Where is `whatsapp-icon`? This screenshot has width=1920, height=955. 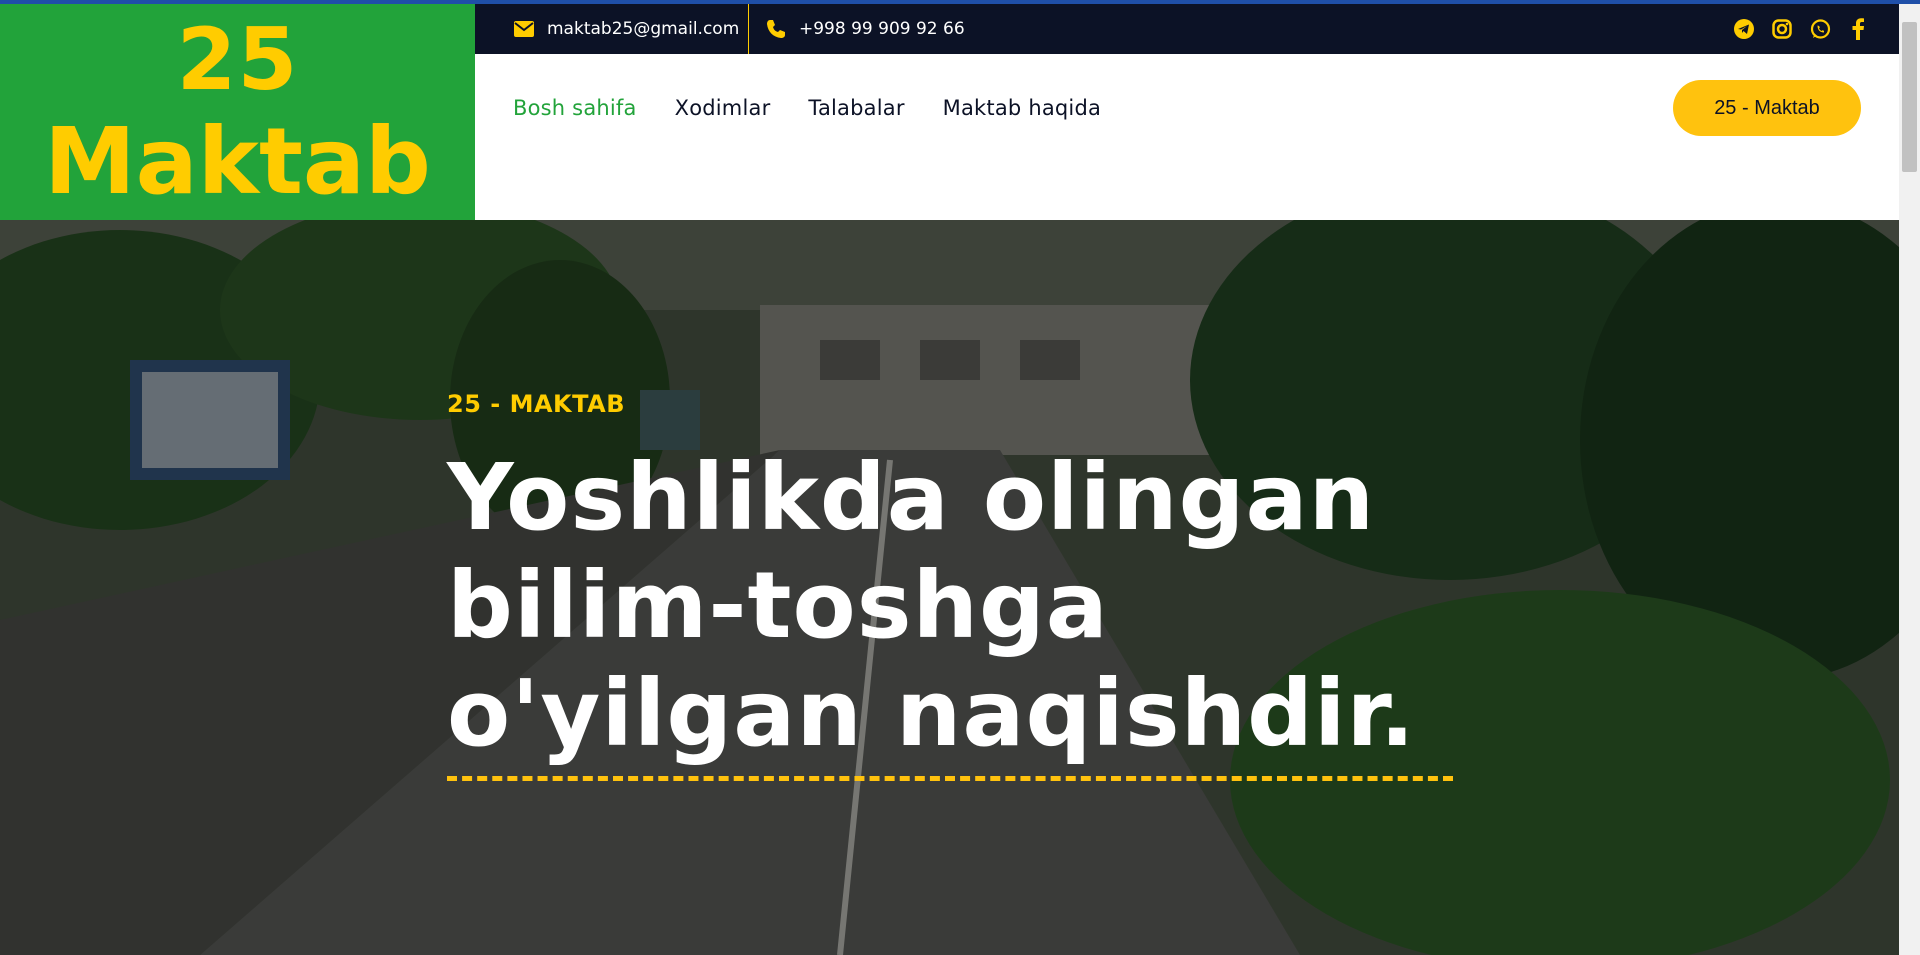 whatsapp-icon is located at coordinates (1820, 29).